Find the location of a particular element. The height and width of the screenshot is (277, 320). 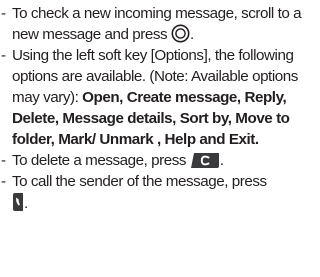

ok-center-key-icon is located at coordinates (180, 33).